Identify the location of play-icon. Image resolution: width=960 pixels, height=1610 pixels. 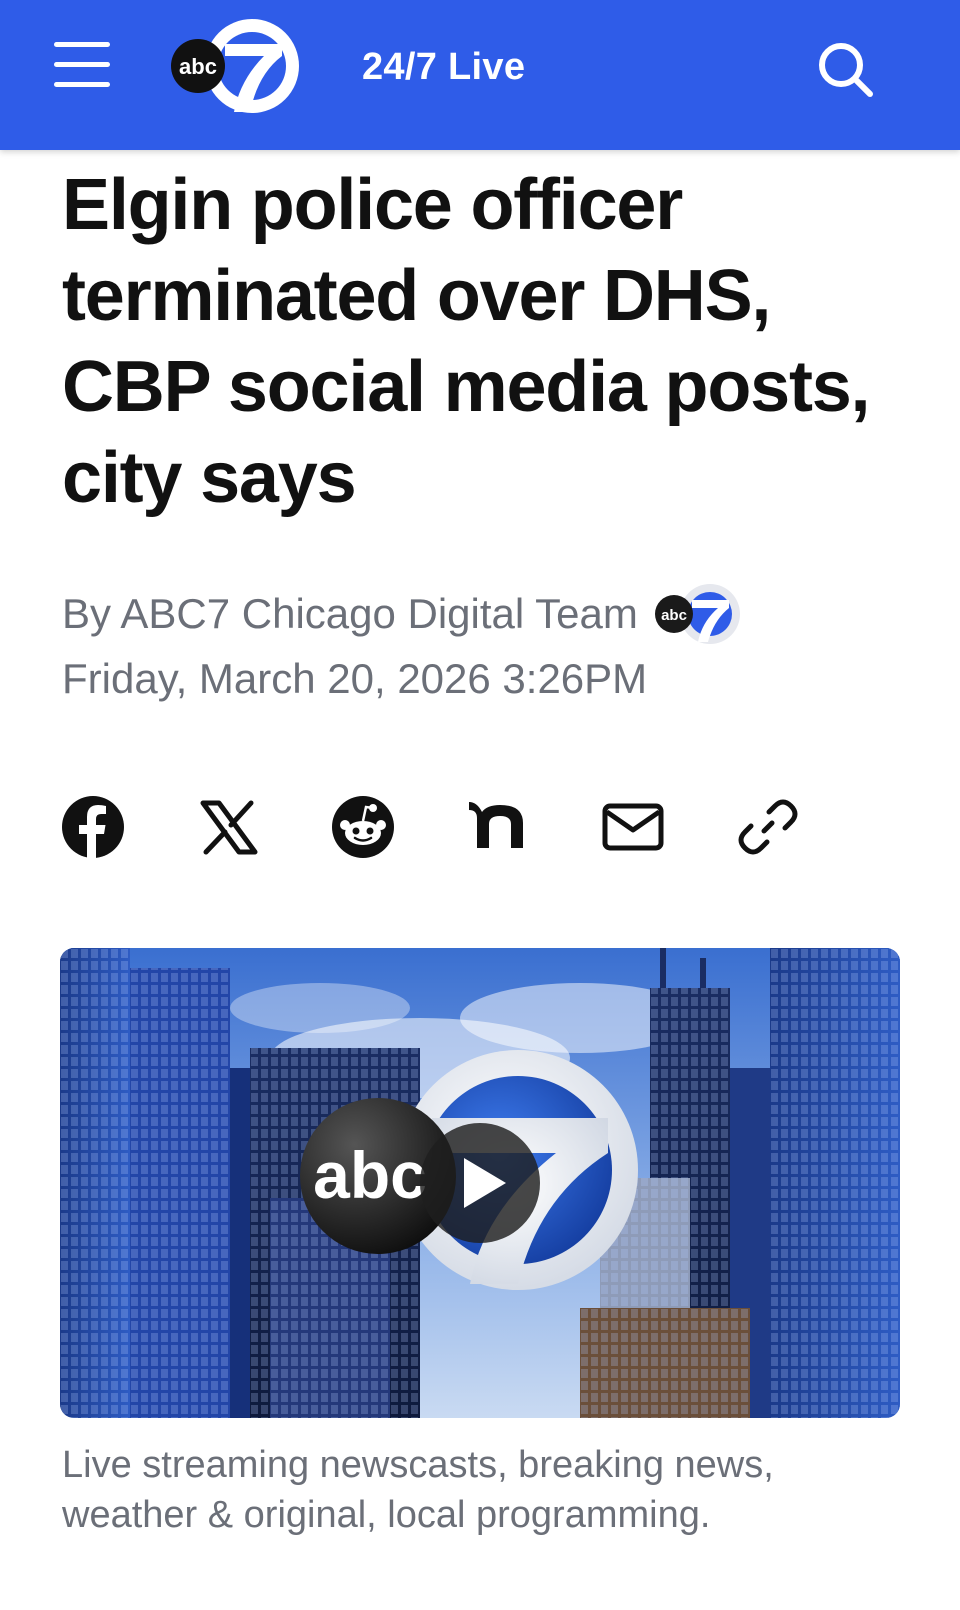
(480, 1183).